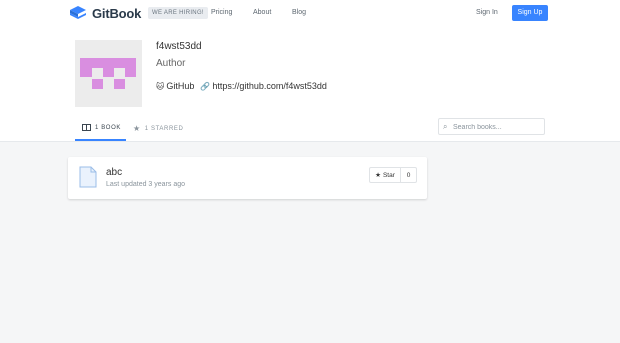 This screenshot has height=343, width=620. I want to click on nav-link-about: About, so click(262, 12).